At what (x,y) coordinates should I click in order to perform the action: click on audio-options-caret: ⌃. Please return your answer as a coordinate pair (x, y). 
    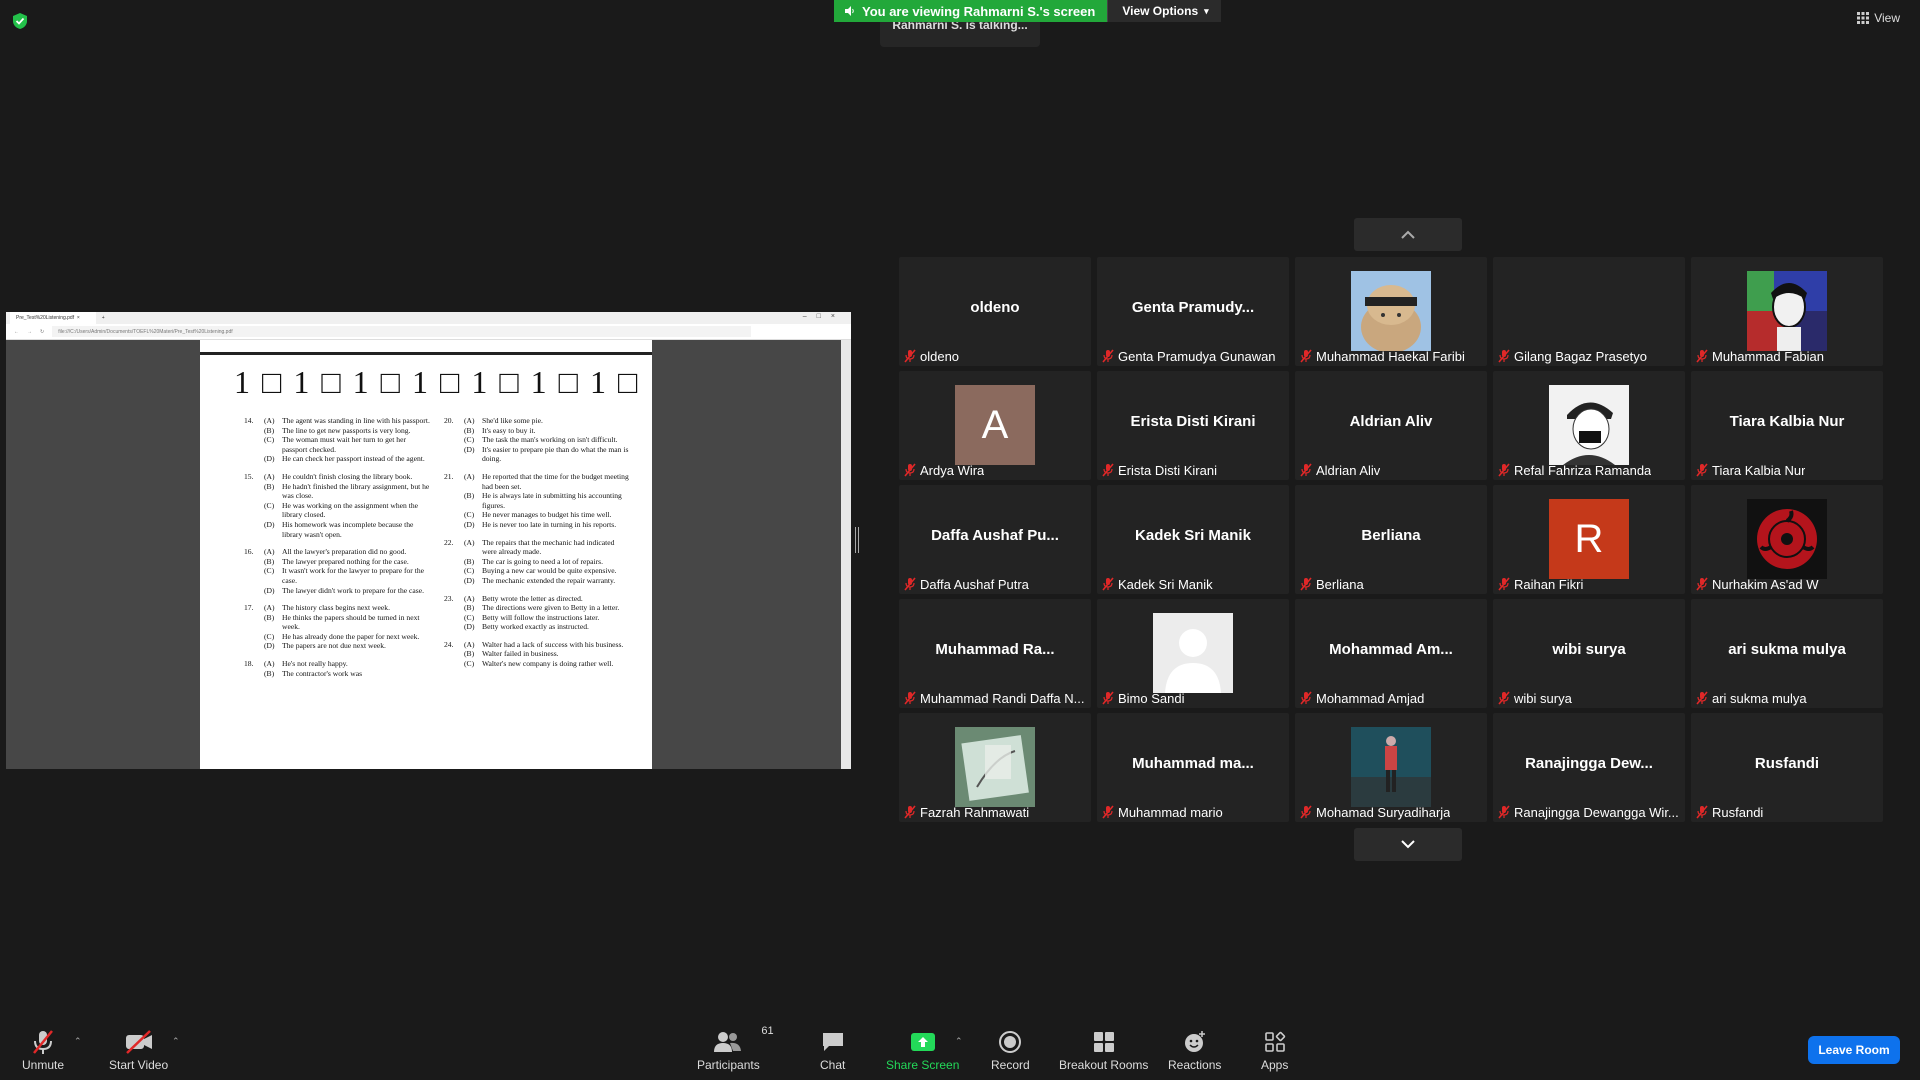
    Looking at the image, I should click on (78, 1041).